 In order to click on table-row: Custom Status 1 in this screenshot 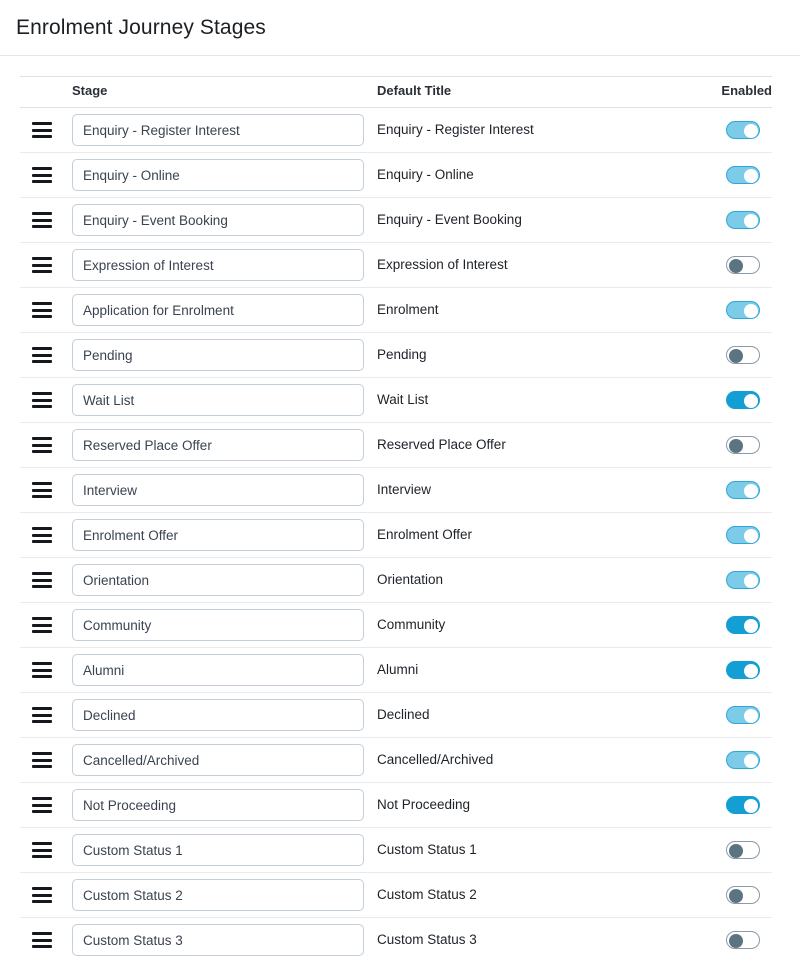, I will do `click(396, 850)`.